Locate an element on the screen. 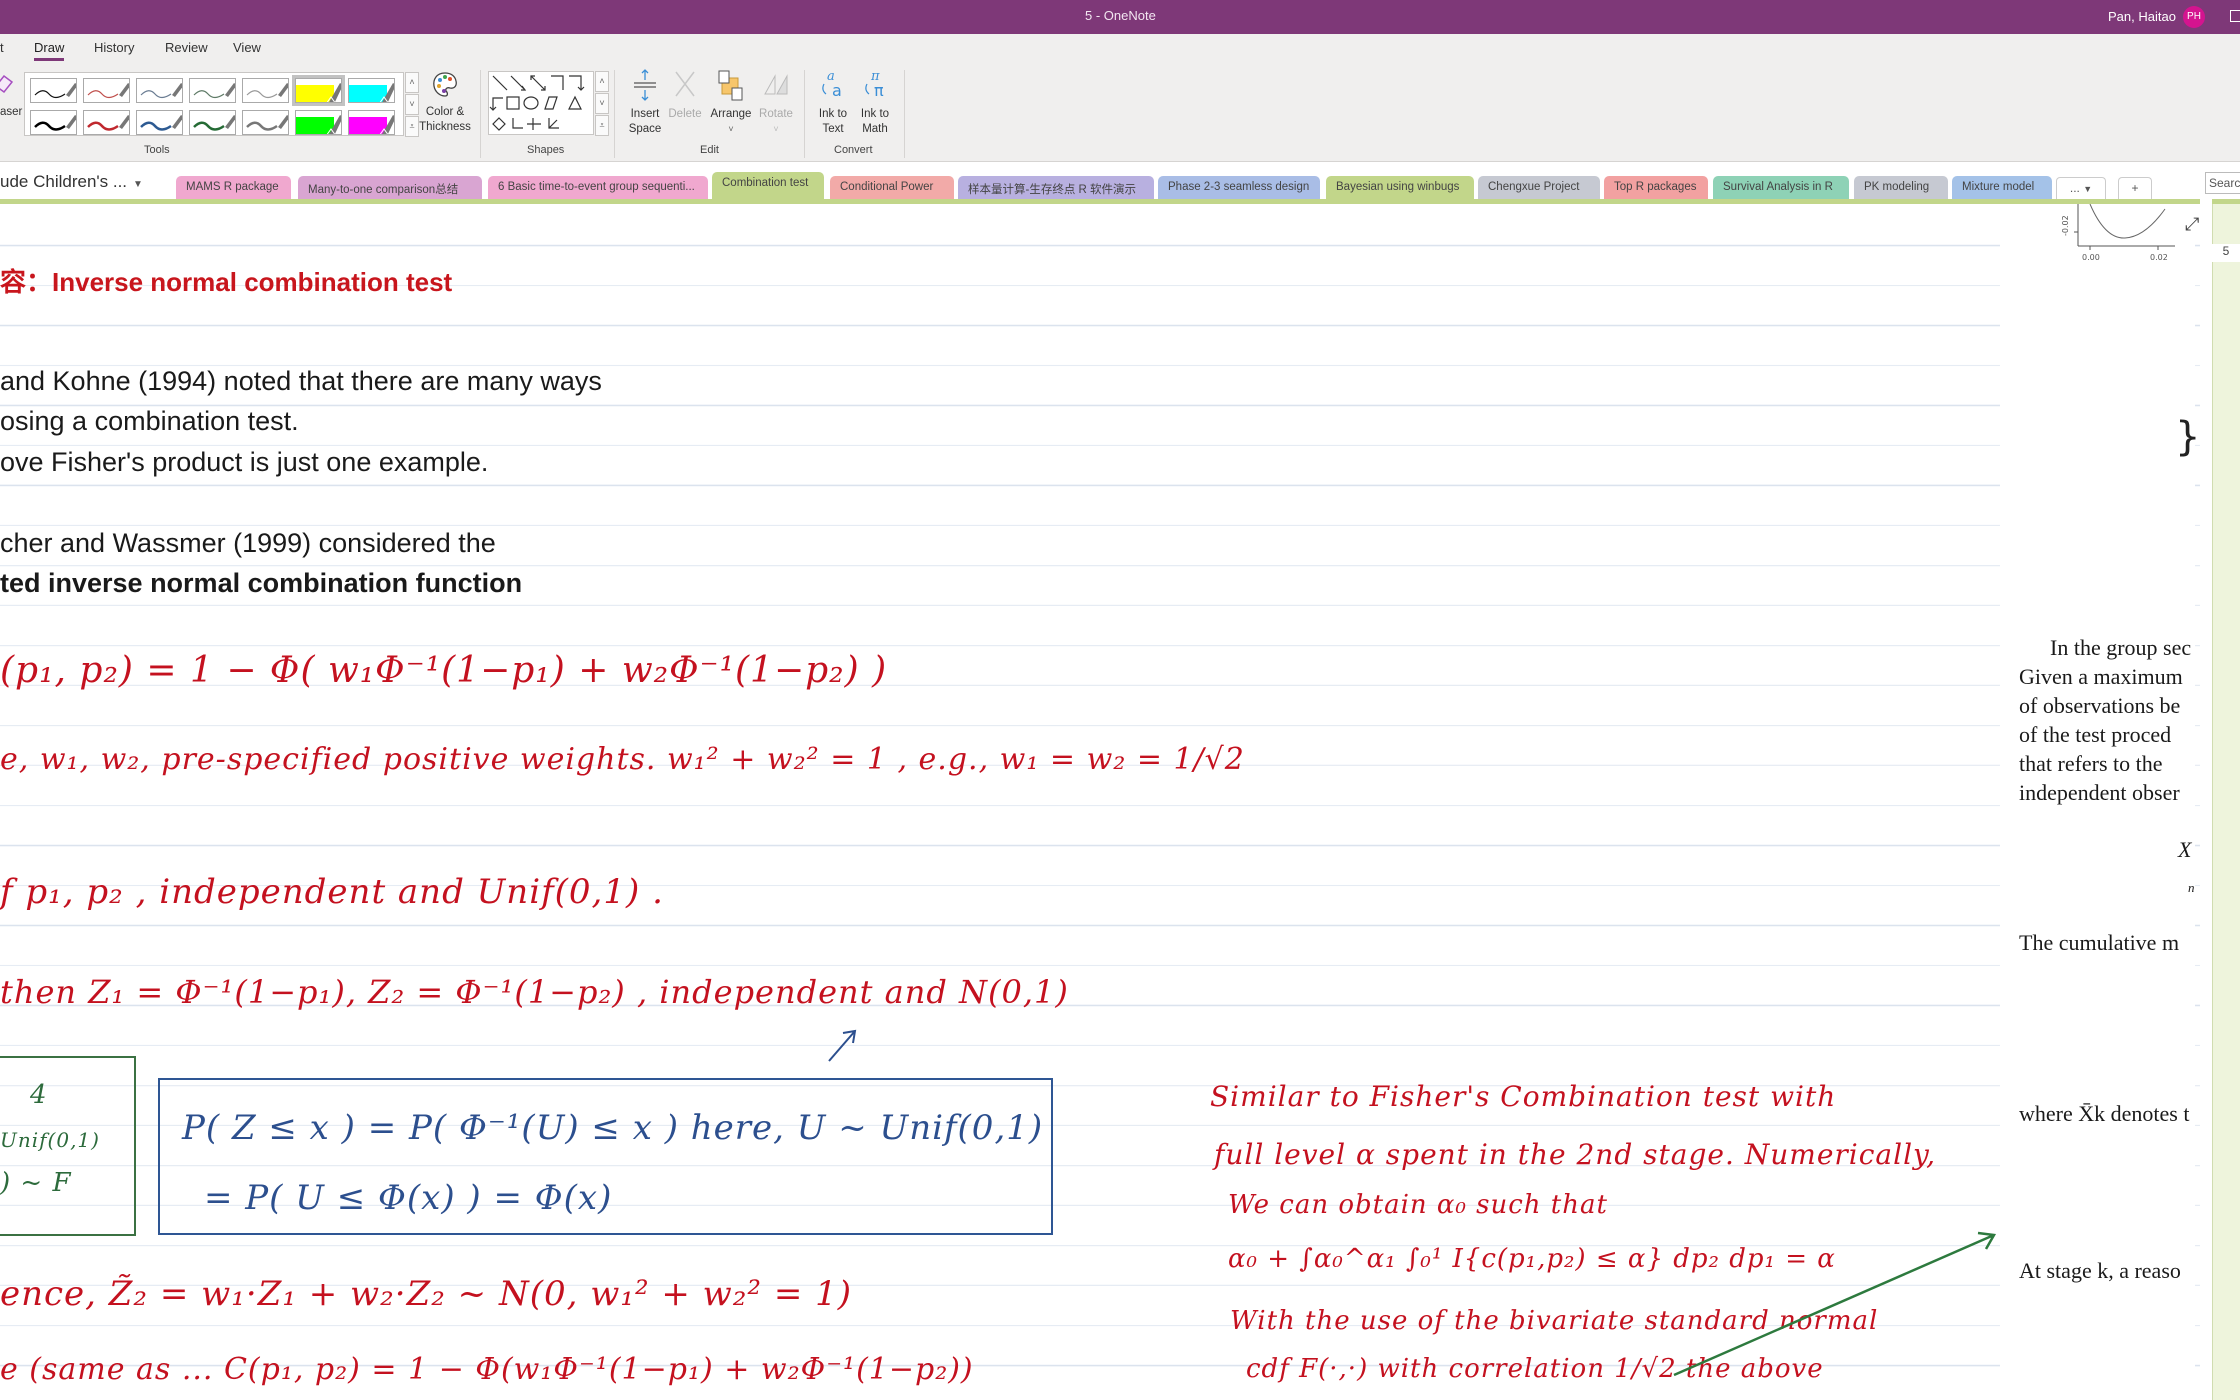 This screenshot has height=1400, width=2240. color-thickness-label: Color & Thickness is located at coordinates (445, 119).